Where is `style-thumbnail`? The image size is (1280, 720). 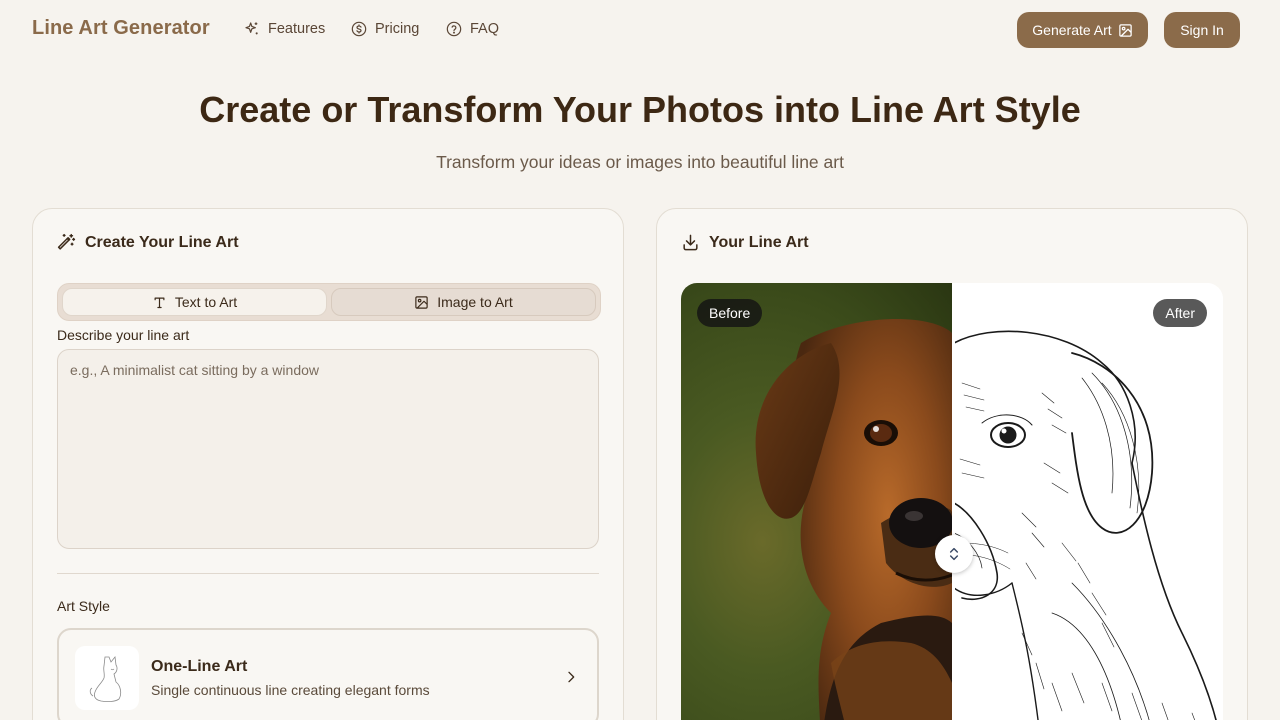 style-thumbnail is located at coordinates (107, 678).